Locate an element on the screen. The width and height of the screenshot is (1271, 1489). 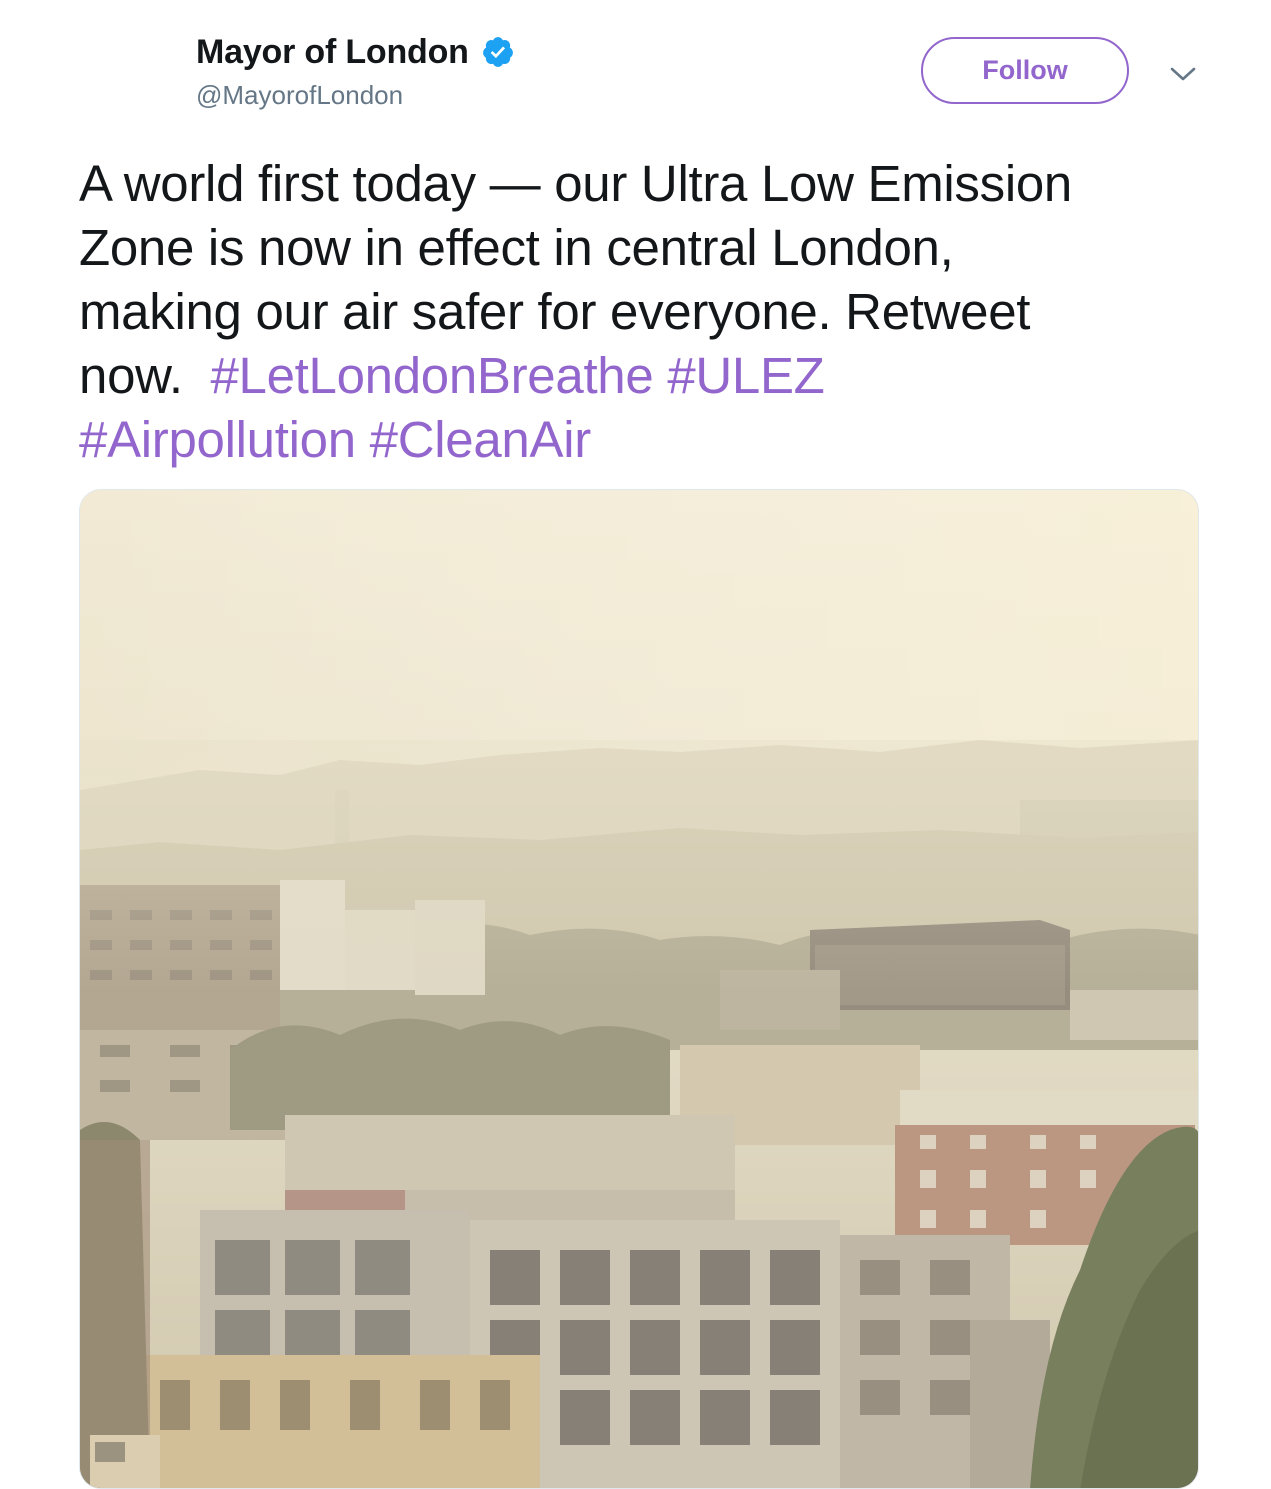
tweet-text-line: #Airpollution #CleanAir is located at coordinates (654, 440).